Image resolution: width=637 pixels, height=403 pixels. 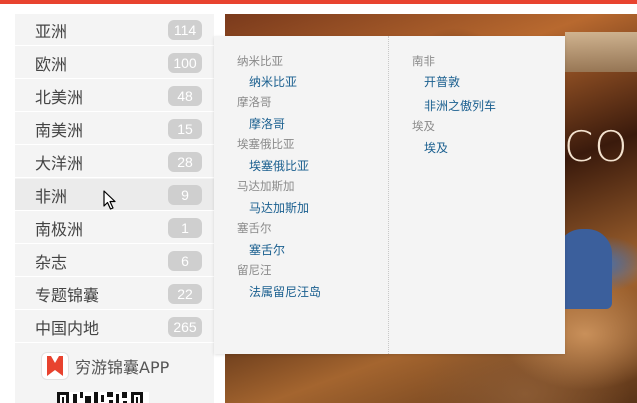 What do you see at coordinates (114, 30) in the screenshot?
I see `sidebar-item-asia: 亚洲 114` at bounding box center [114, 30].